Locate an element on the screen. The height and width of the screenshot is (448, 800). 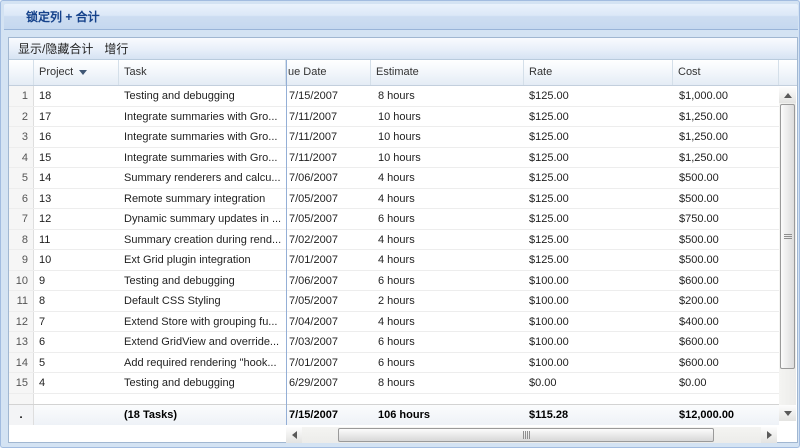
header-cell-project: Project is located at coordinates (76, 72).